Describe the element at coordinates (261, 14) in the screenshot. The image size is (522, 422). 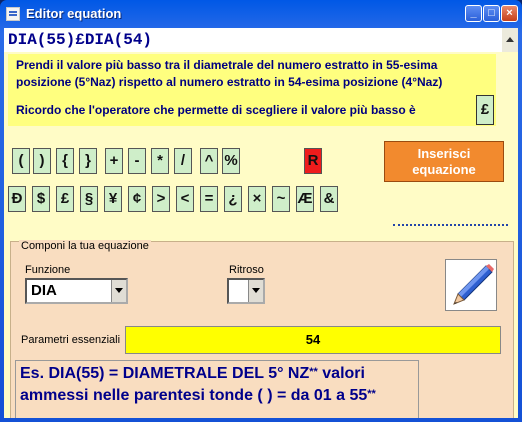
I see `title-bar: Editor equation _ □ ×` at that location.